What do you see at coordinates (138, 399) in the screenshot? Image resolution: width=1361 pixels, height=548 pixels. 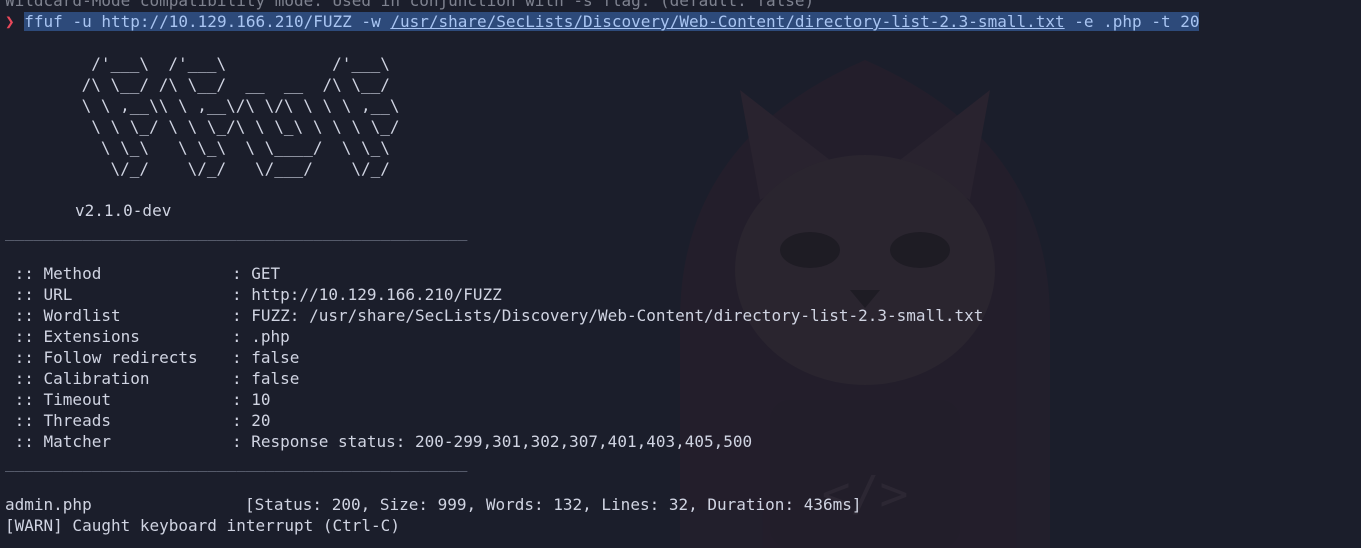 I see `config-row-timeout: :: Timeout: 10` at bounding box center [138, 399].